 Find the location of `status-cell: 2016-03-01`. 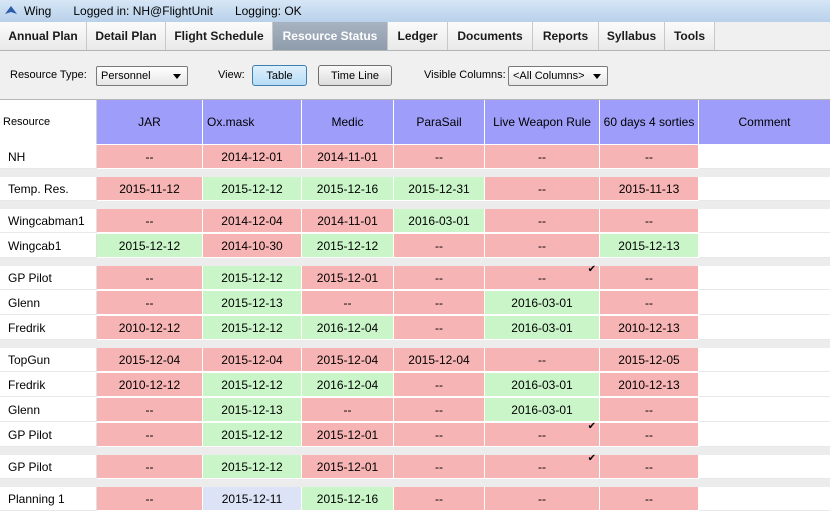

status-cell: 2016-03-01 is located at coordinates (542, 303).